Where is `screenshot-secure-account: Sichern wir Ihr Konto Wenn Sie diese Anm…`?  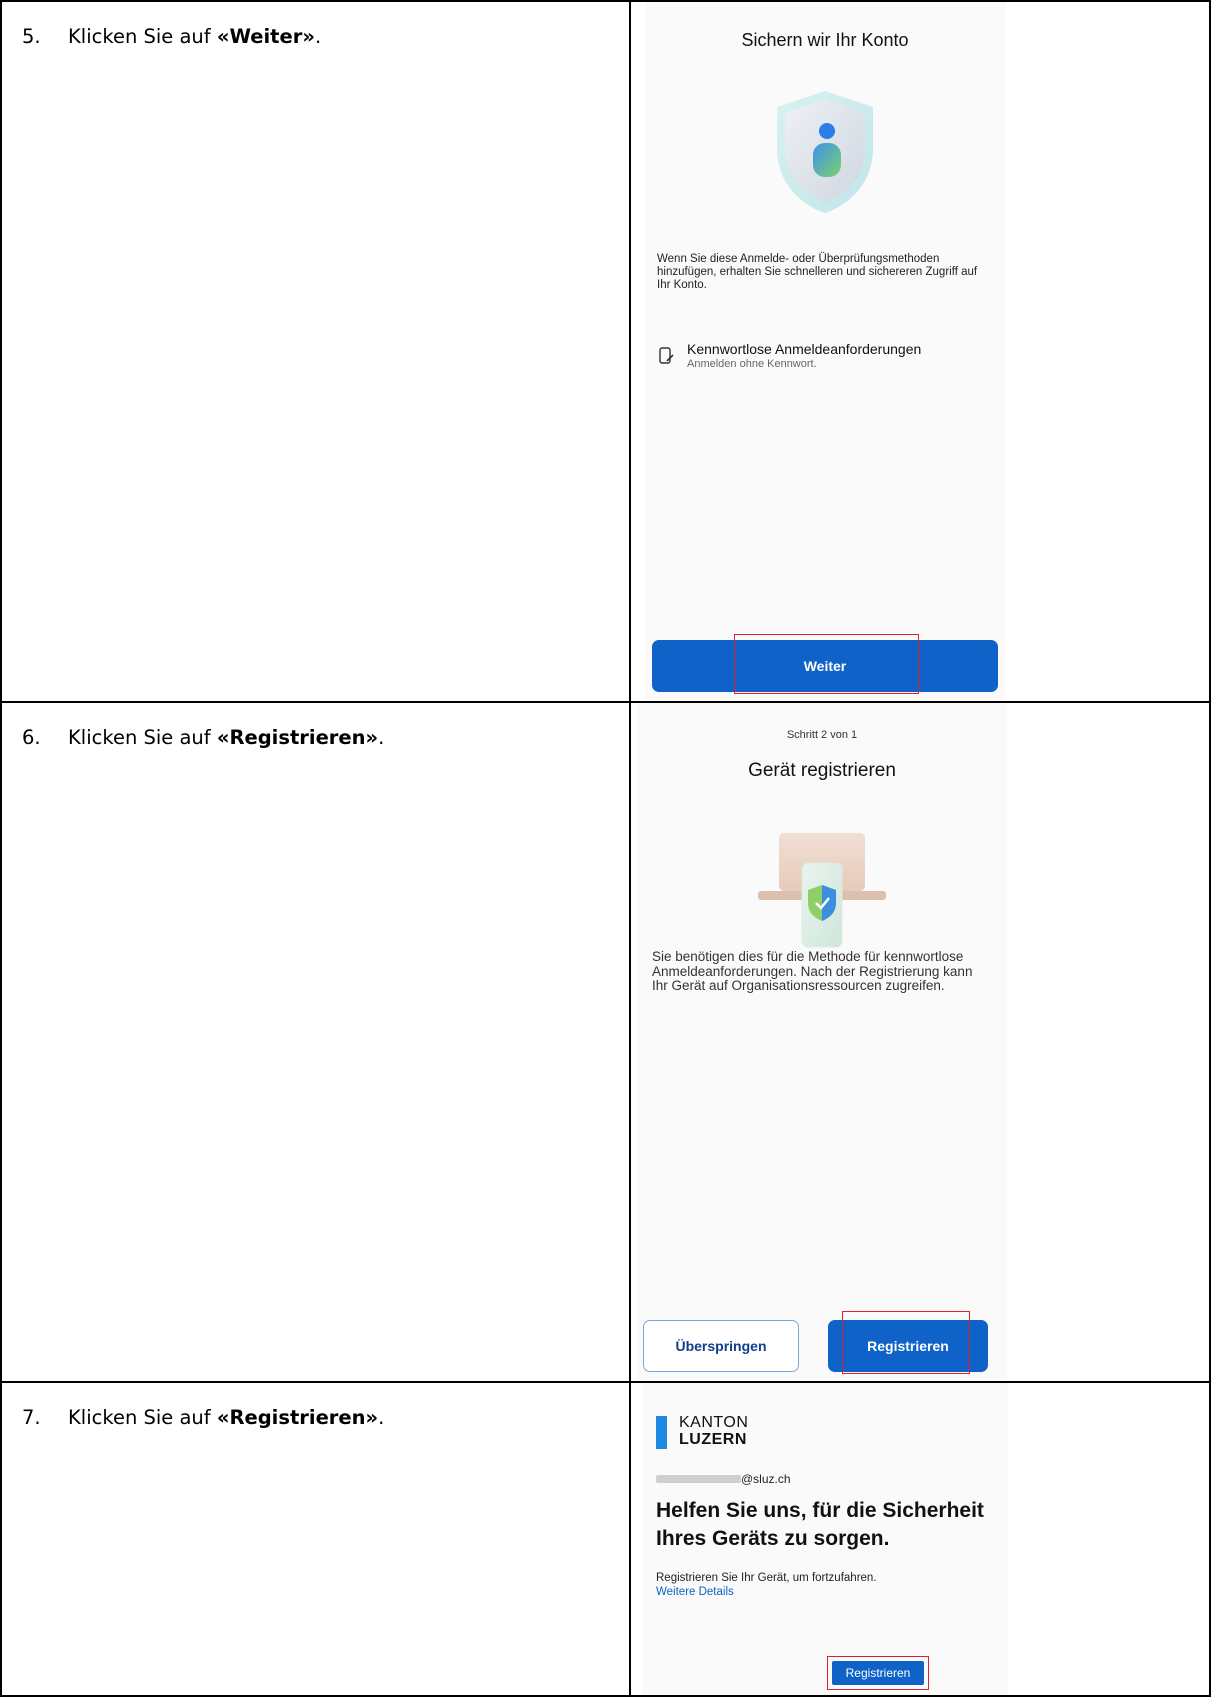 screenshot-secure-account: Sichern wir Ihr Konto Wenn Sie diese Anm… is located at coordinates (825, 351).